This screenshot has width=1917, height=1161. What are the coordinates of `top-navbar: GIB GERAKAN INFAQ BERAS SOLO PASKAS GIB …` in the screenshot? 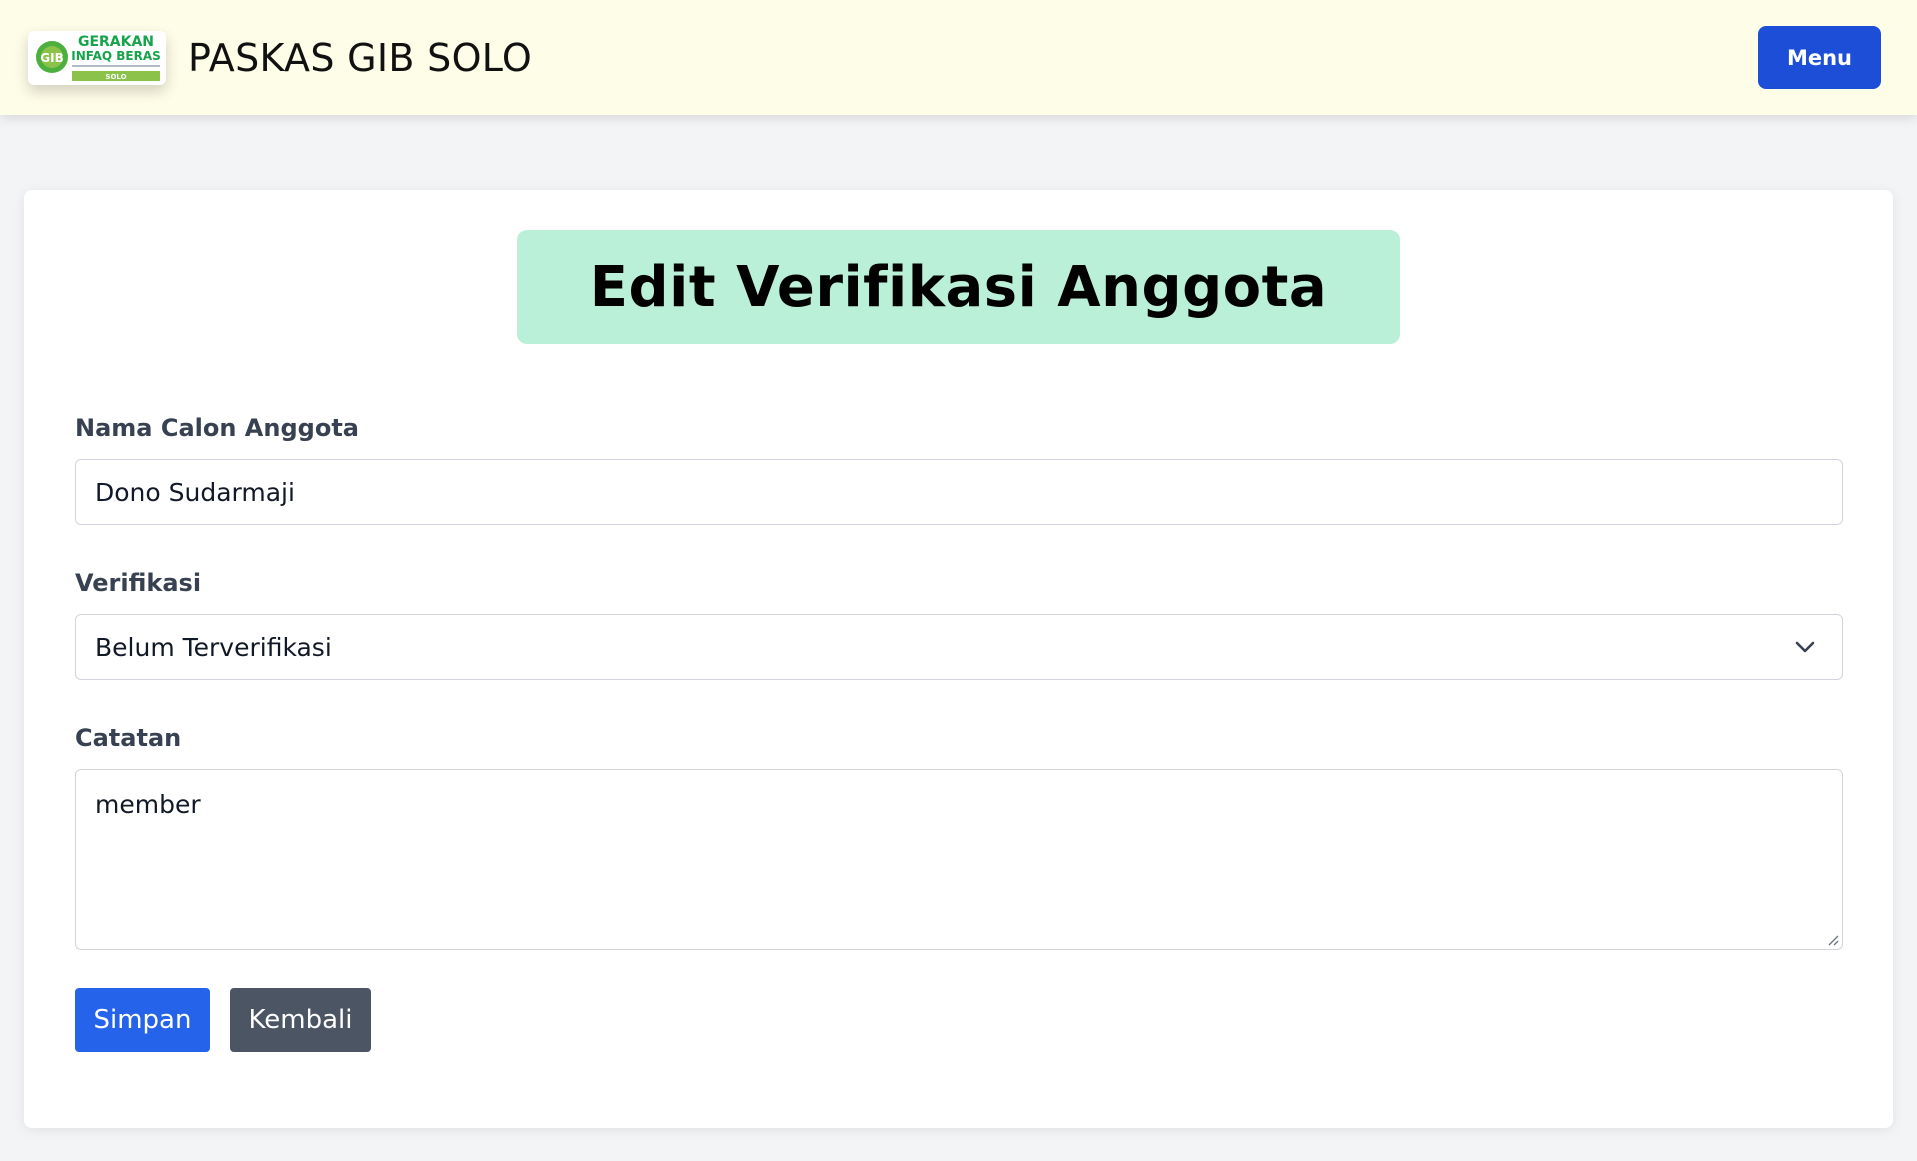 It's located at (958, 57).